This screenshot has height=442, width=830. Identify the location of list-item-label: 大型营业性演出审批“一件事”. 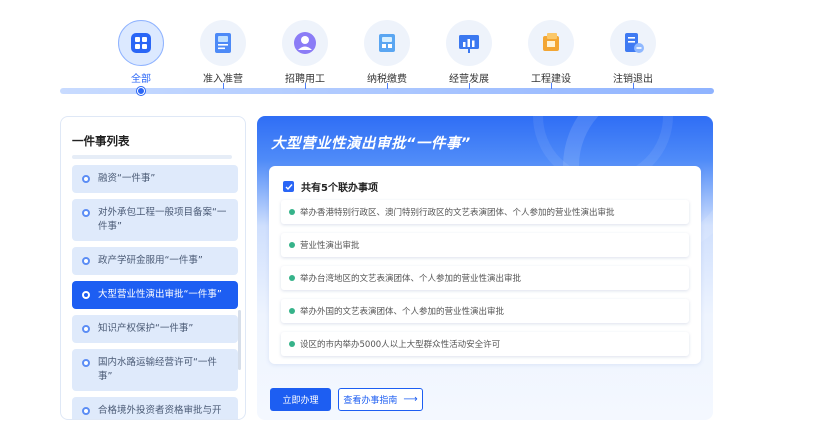
(160, 294).